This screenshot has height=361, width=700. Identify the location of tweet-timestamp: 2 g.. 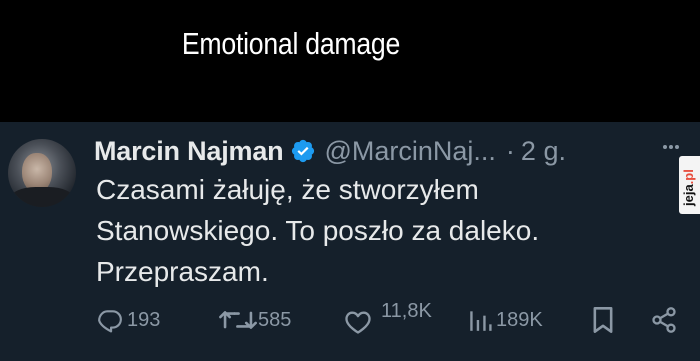
(543, 151).